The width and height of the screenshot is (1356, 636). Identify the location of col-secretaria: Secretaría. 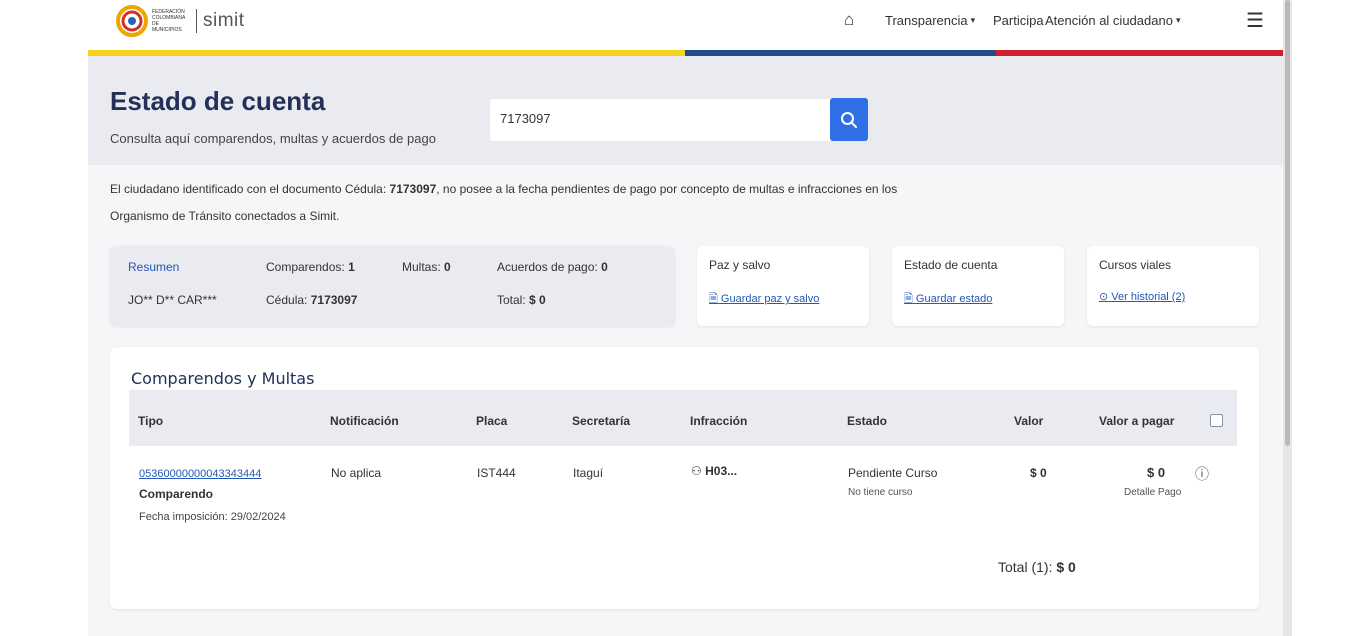
(601, 421).